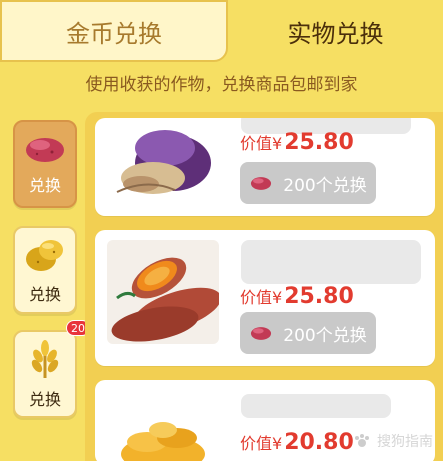  I want to click on wheat-icon, so click(45, 359).